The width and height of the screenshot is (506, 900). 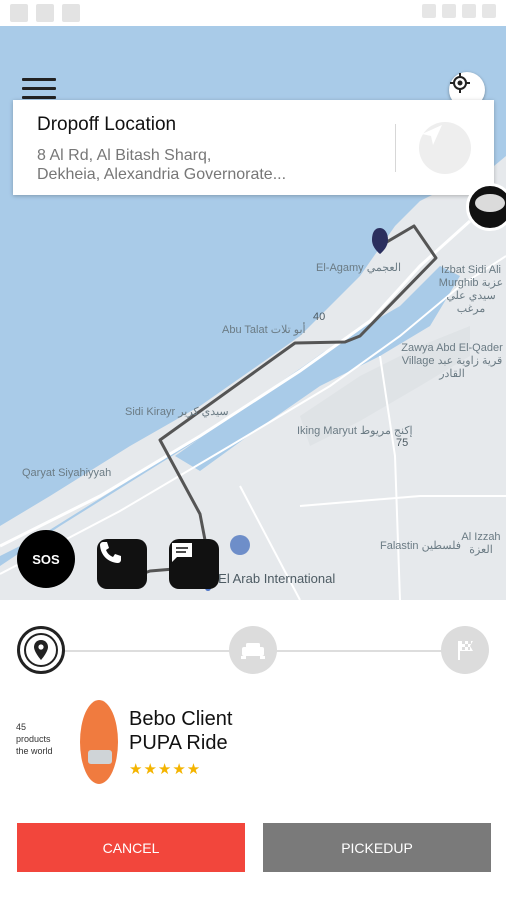 What do you see at coordinates (489, 11) in the screenshot?
I see `battery-icon` at bounding box center [489, 11].